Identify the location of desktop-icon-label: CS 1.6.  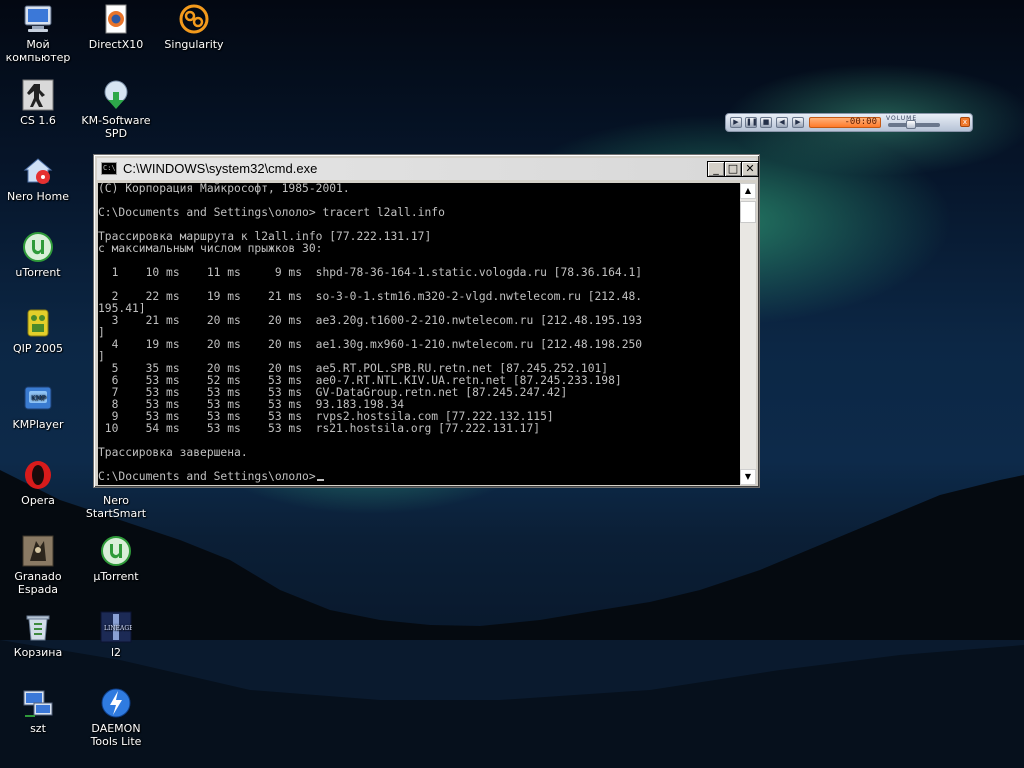
(38, 120).